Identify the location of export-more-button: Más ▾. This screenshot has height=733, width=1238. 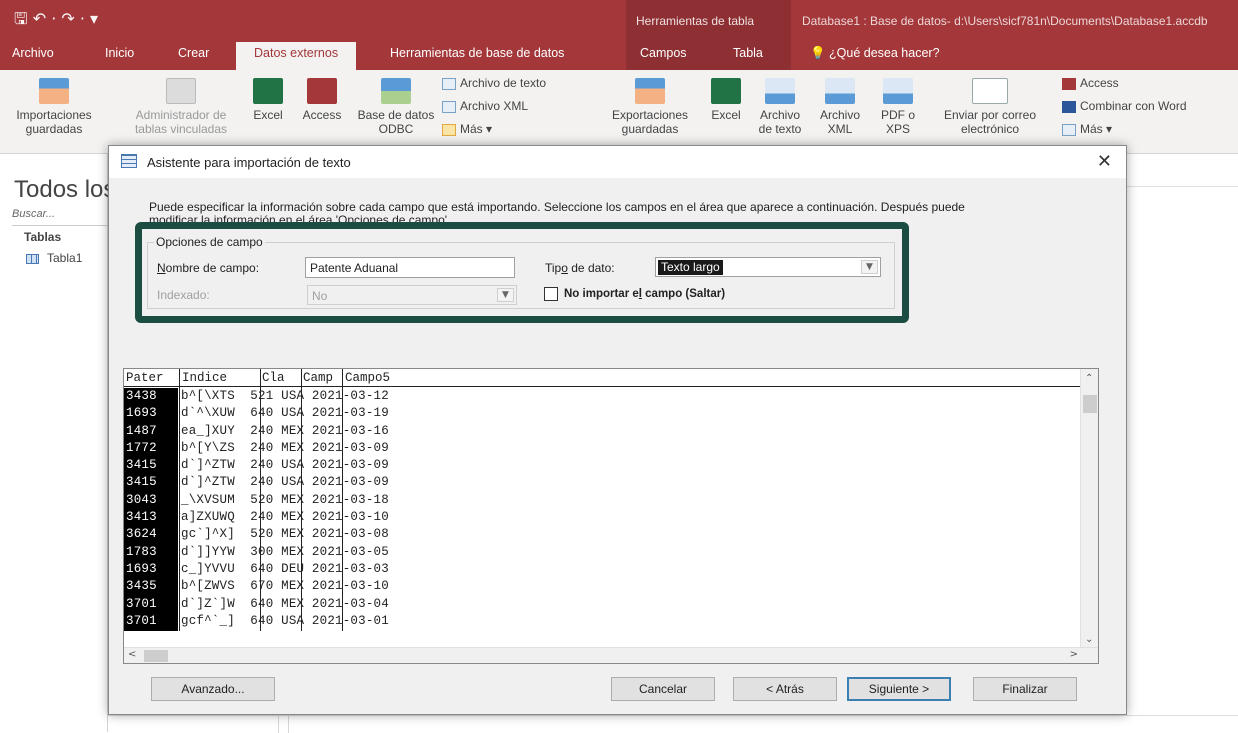
(1087, 129).